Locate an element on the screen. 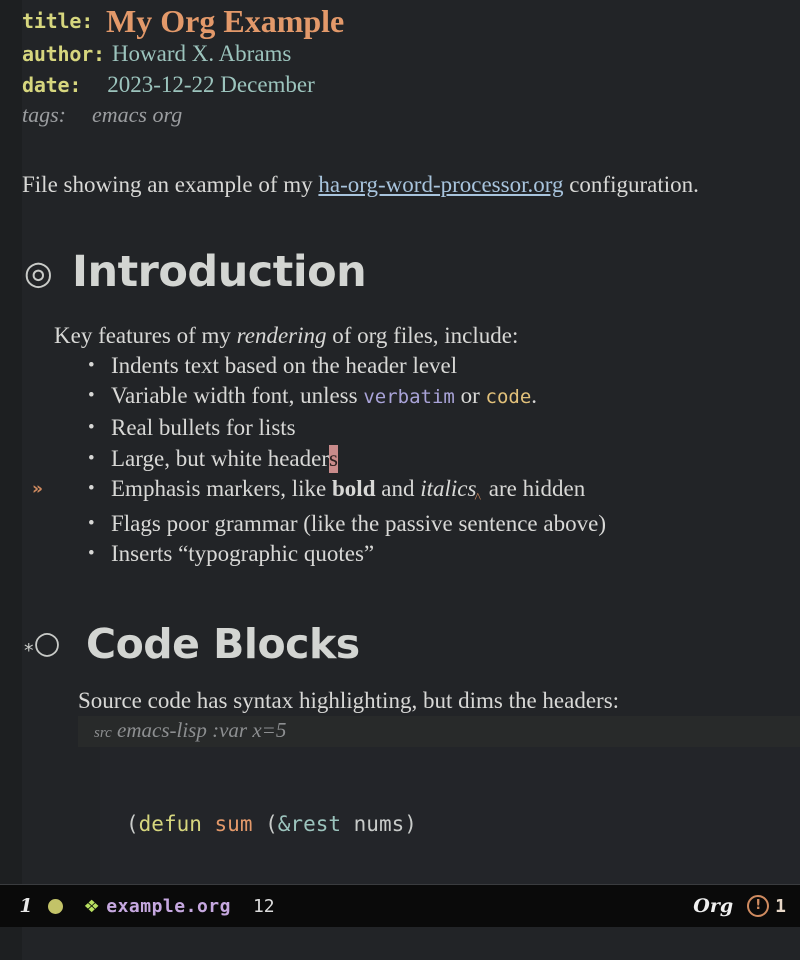 This screenshot has width=800, height=960. echo-left-fringe is located at coordinates (11, 943).